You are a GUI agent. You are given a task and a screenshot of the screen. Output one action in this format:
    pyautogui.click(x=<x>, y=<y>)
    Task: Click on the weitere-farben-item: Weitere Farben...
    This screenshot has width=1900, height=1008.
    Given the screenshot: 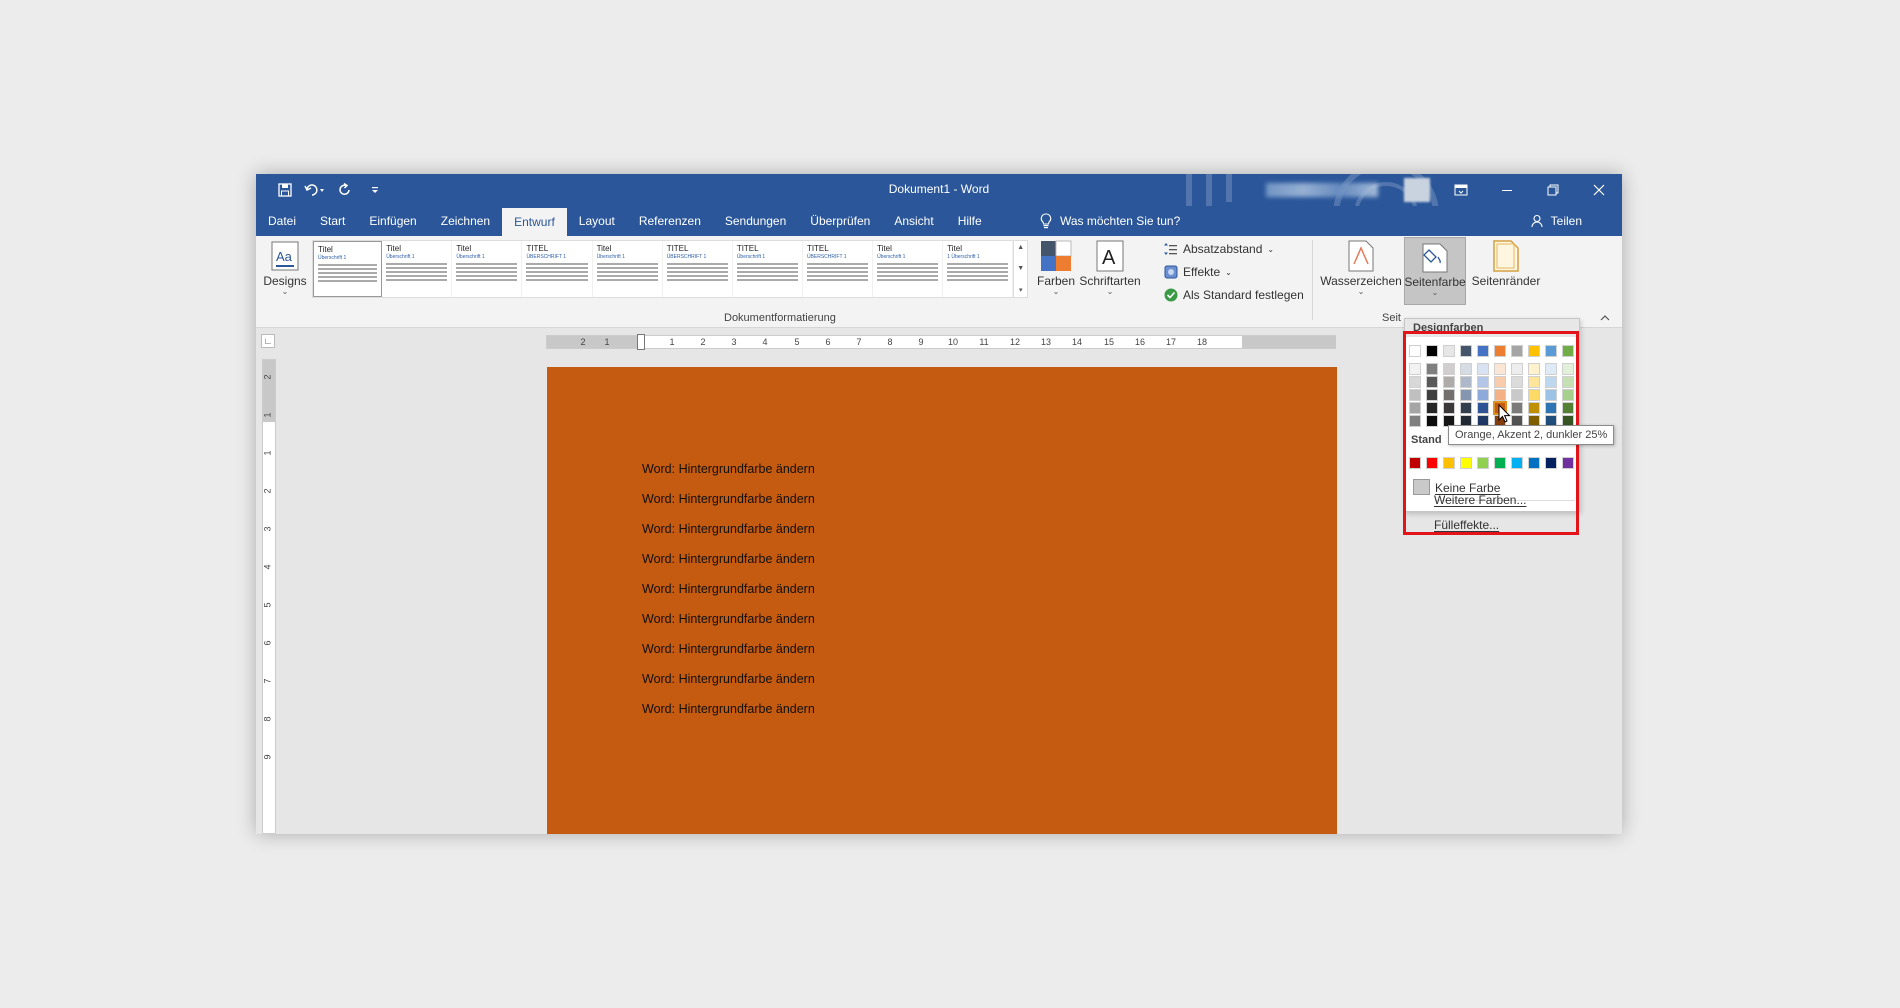 What is the action you would take?
    pyautogui.click(x=1492, y=500)
    